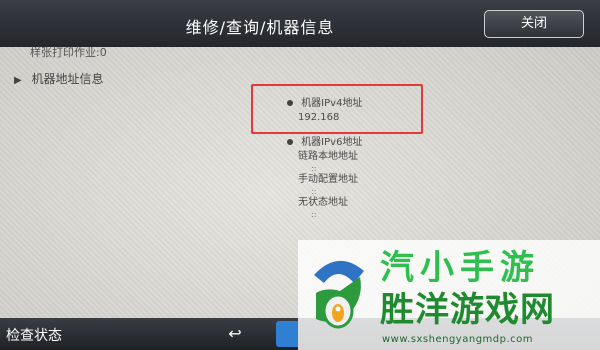 This screenshot has height=350, width=600. I want to click on manual-config-value: ::, so click(314, 191).